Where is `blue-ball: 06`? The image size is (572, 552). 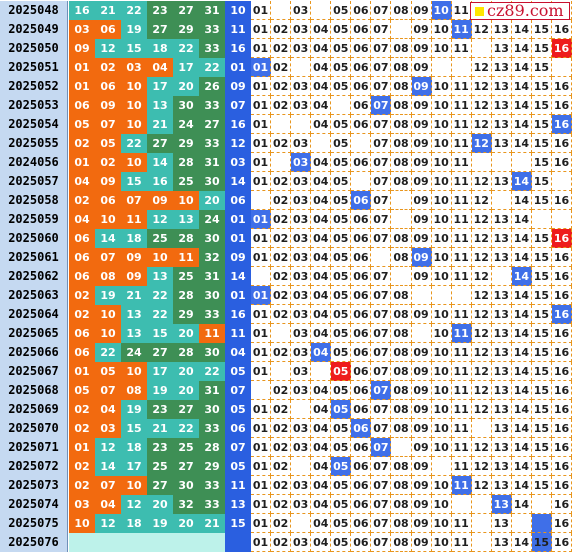
blue-ball: 06 is located at coordinates (238, 200).